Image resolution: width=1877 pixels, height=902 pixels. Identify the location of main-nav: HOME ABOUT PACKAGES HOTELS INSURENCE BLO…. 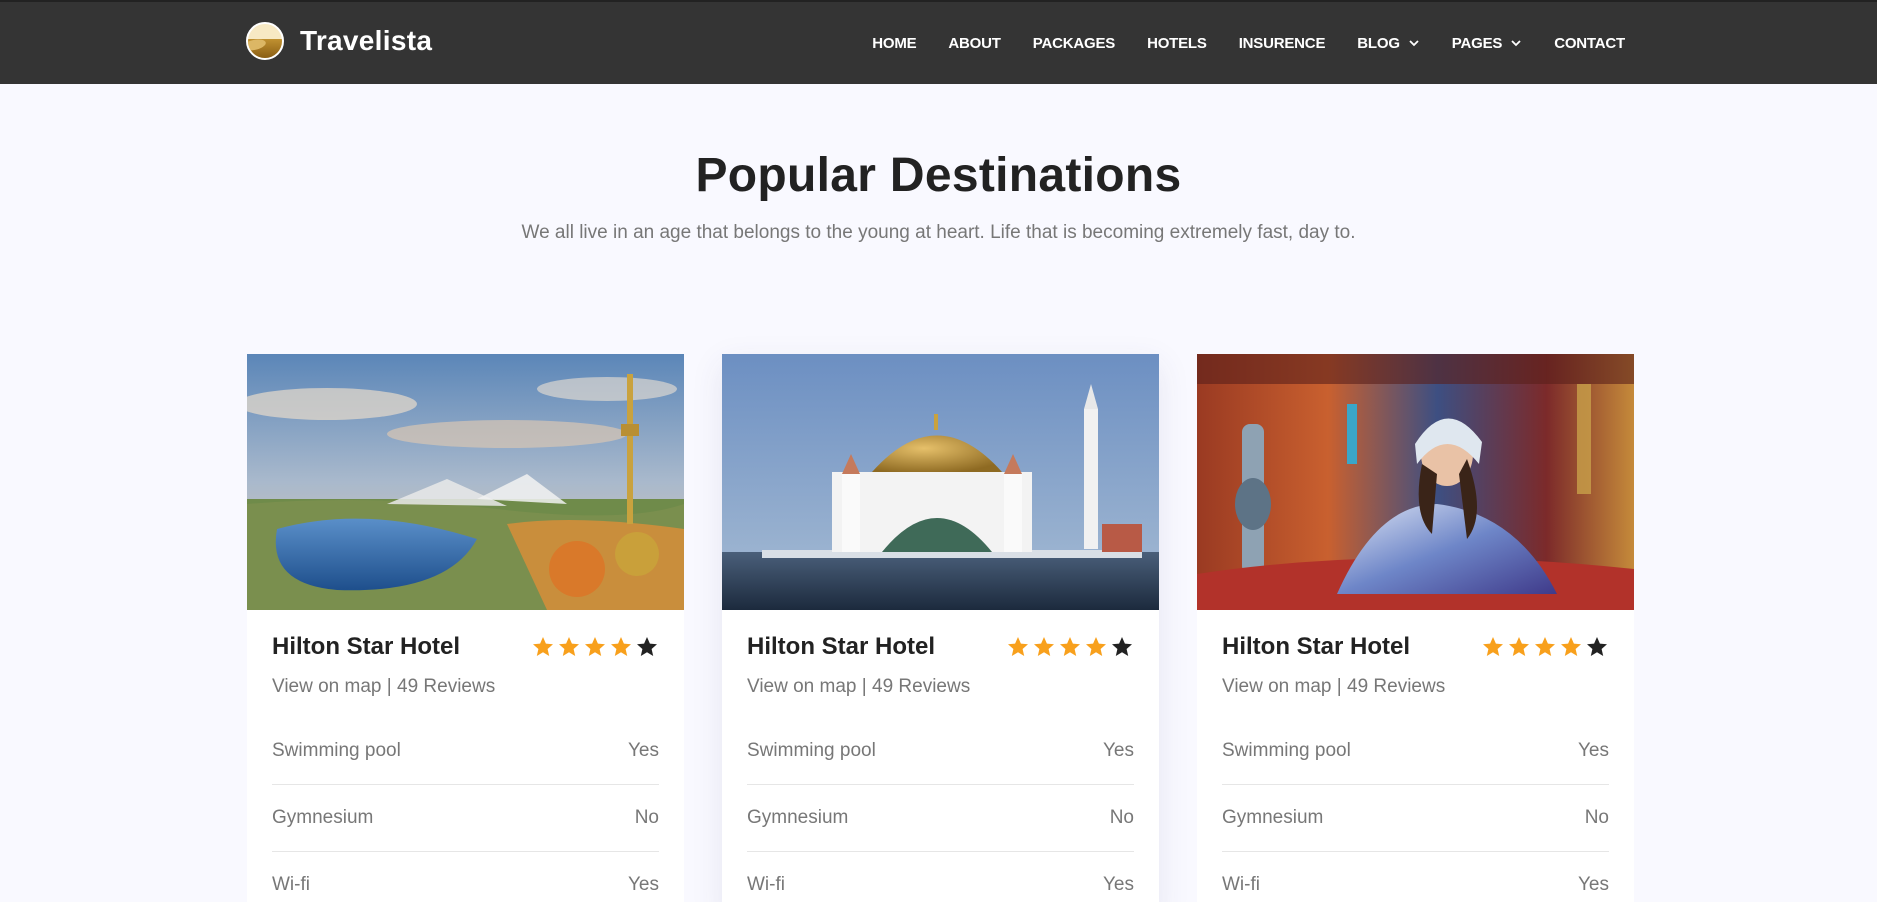
(1248, 43).